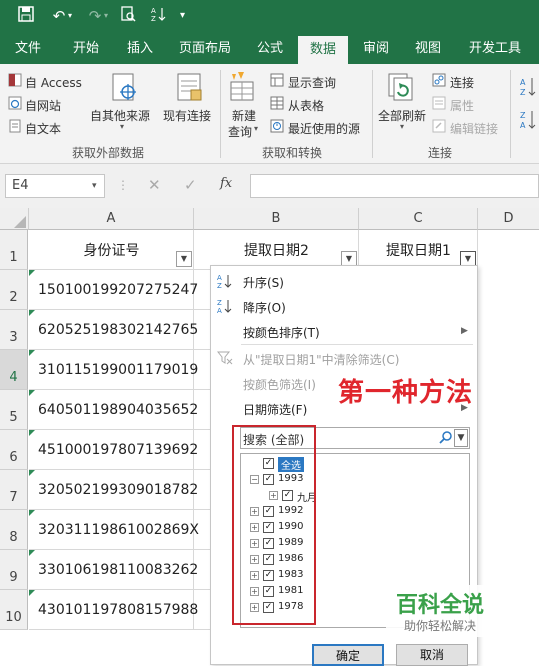 The width and height of the screenshot is (539, 666). What do you see at coordinates (321, 359) in the screenshot?
I see `clear-filter-item: 从"提取日期1"中清除筛选(C)` at bounding box center [321, 359].